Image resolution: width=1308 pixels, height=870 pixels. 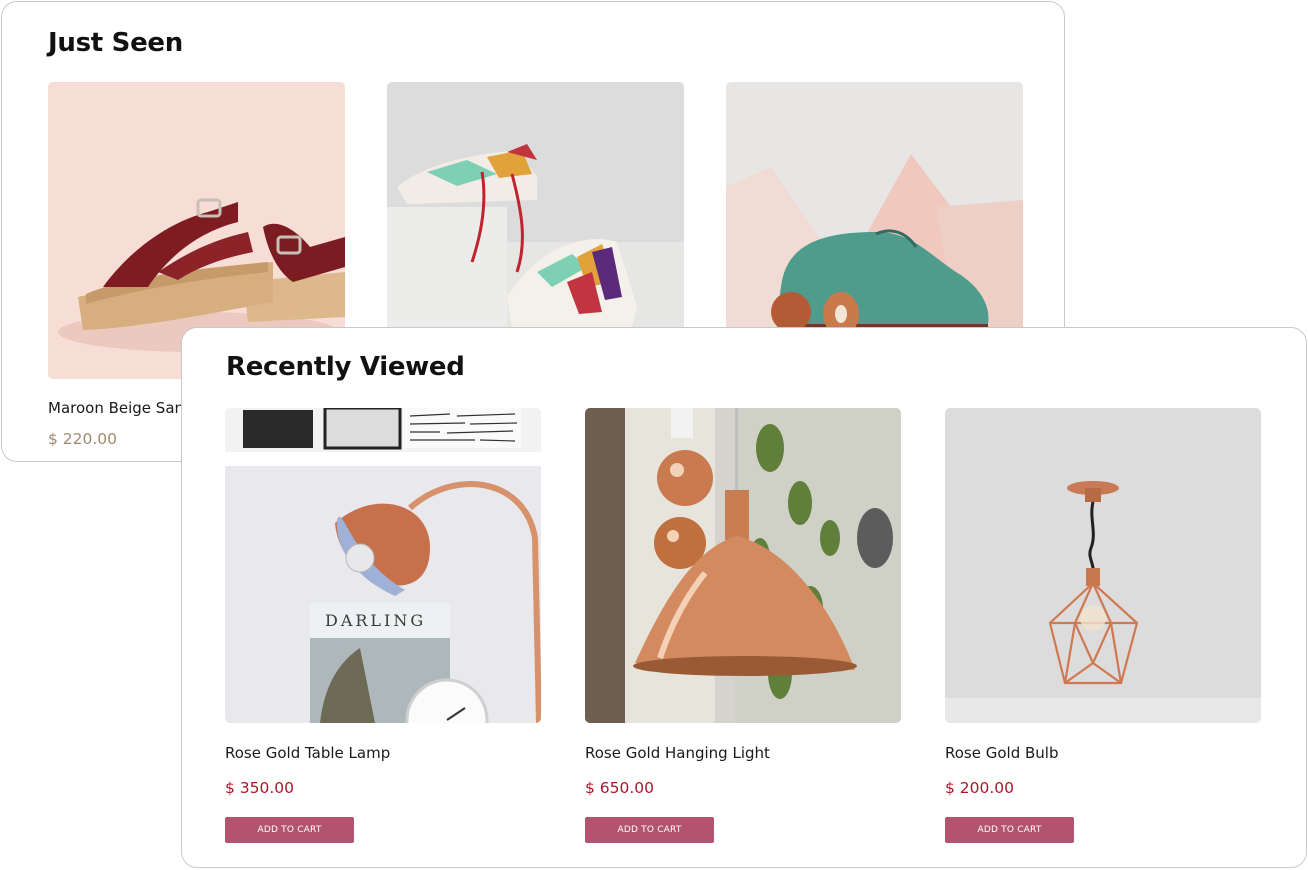 I want to click on product-name: Rose Gold Hanging Light, so click(x=677, y=753).